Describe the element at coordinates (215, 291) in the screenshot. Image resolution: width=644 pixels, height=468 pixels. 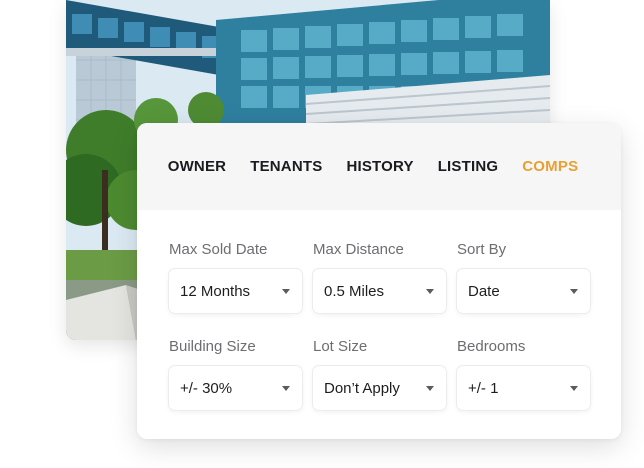
I see `select-value: 12 Months` at that location.